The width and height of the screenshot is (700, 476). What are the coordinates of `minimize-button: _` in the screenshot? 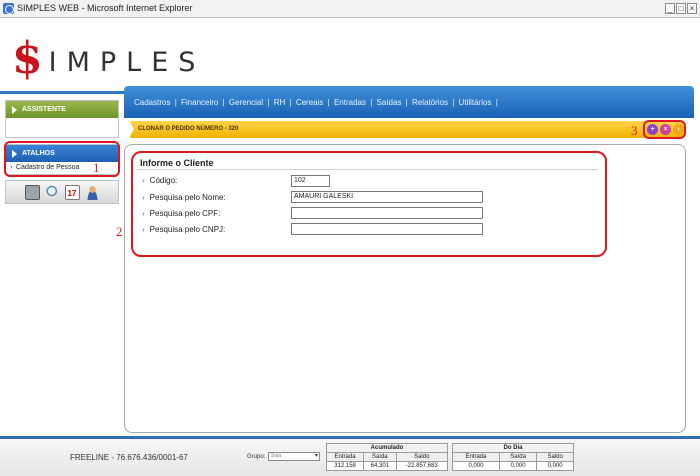 It's located at (670, 8).